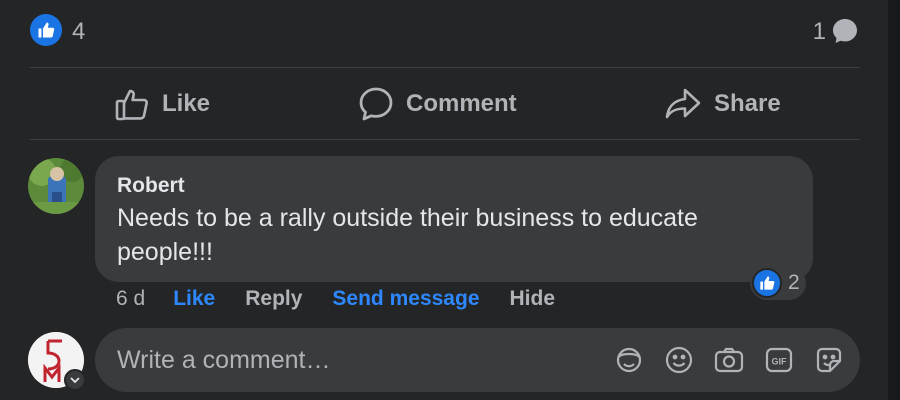 The image size is (900, 400). Describe the element at coordinates (273, 299) in the screenshot. I see `comment-reply-link: Reply` at that location.